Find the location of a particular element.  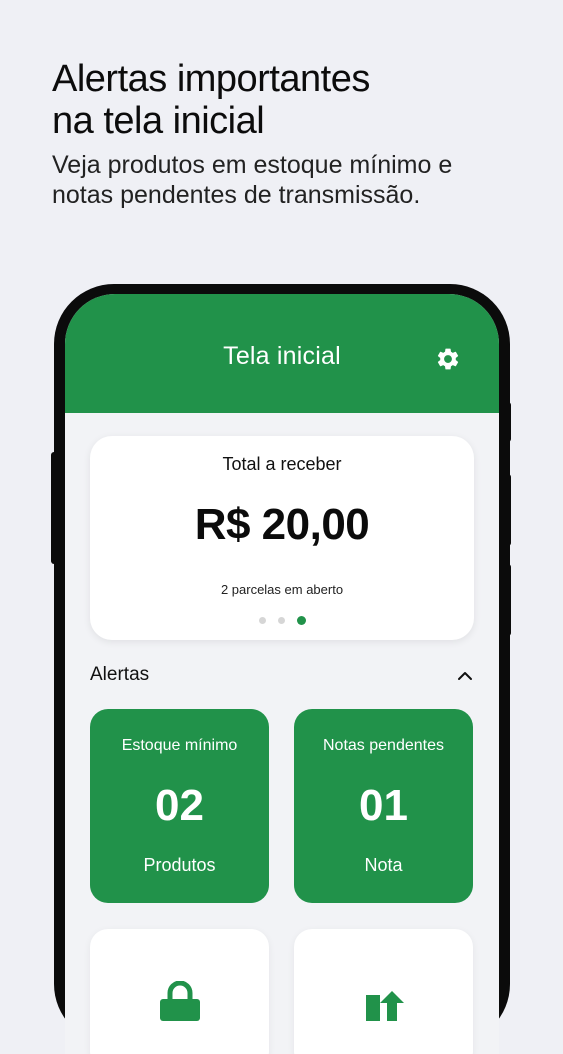

alert-tile-title: Estoque mínimo is located at coordinates (179, 745).